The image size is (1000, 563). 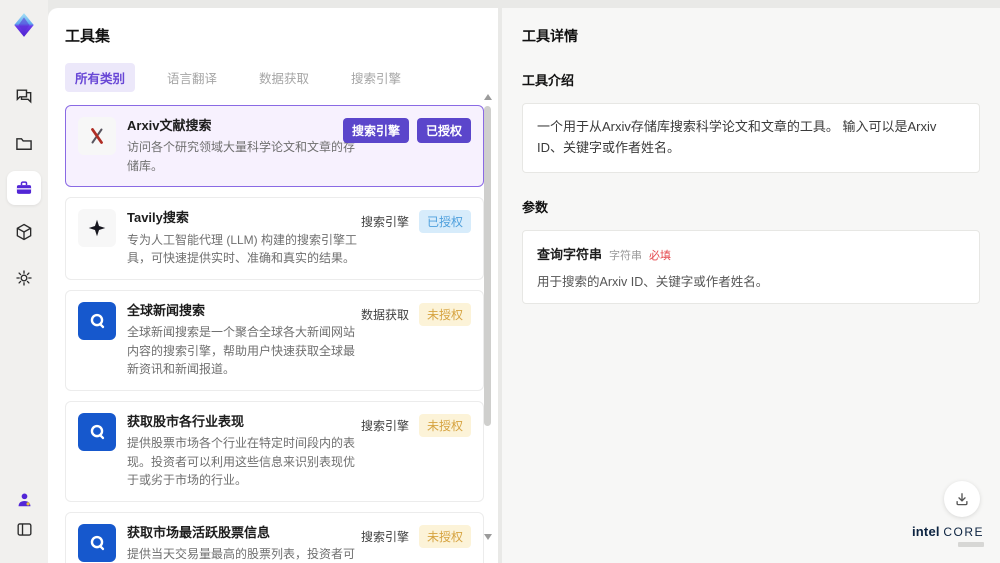 I want to click on chat-icon, so click(x=24, y=96).